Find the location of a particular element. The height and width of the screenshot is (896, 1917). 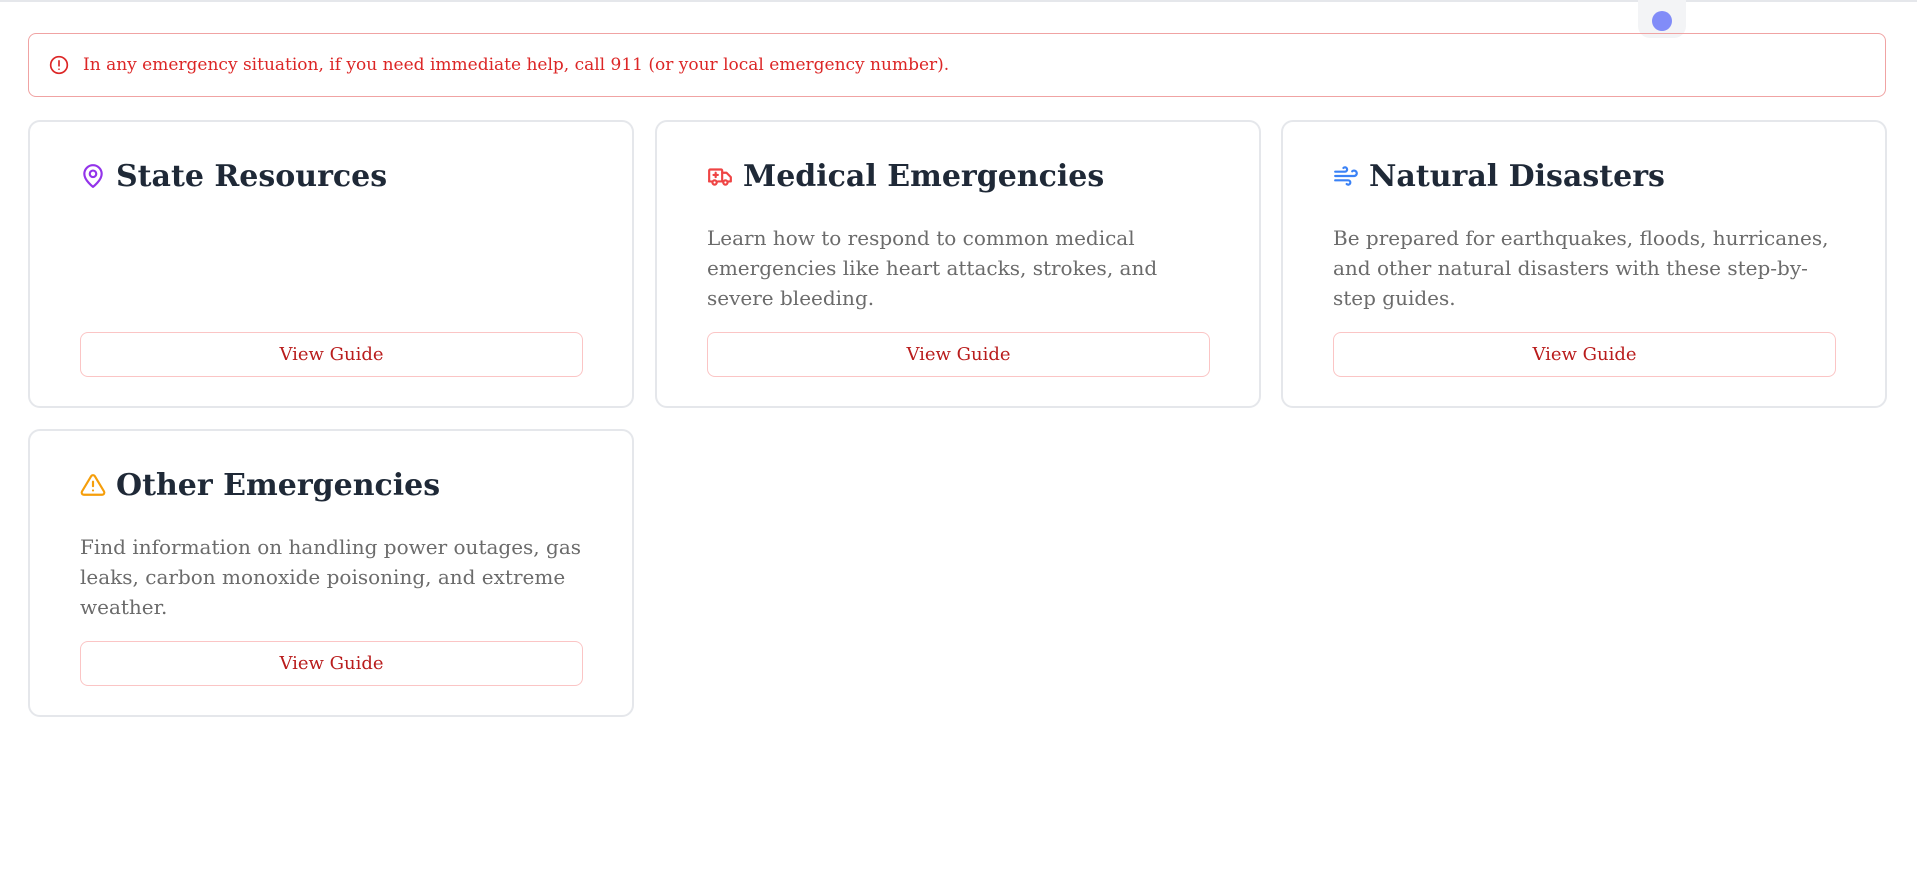

alert-circle-icon is located at coordinates (59, 65).